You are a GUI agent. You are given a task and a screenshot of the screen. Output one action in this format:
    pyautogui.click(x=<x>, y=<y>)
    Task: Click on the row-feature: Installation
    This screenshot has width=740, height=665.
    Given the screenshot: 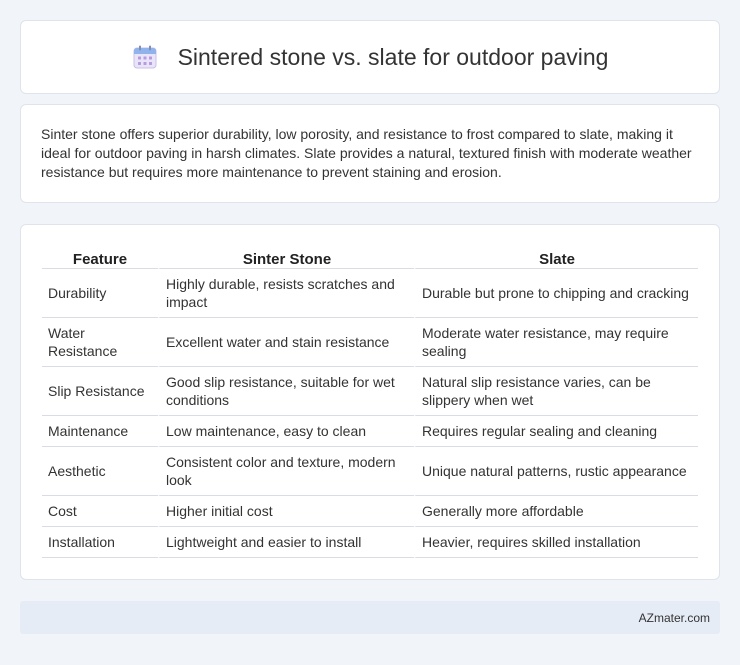 What is the action you would take?
    pyautogui.click(x=100, y=542)
    